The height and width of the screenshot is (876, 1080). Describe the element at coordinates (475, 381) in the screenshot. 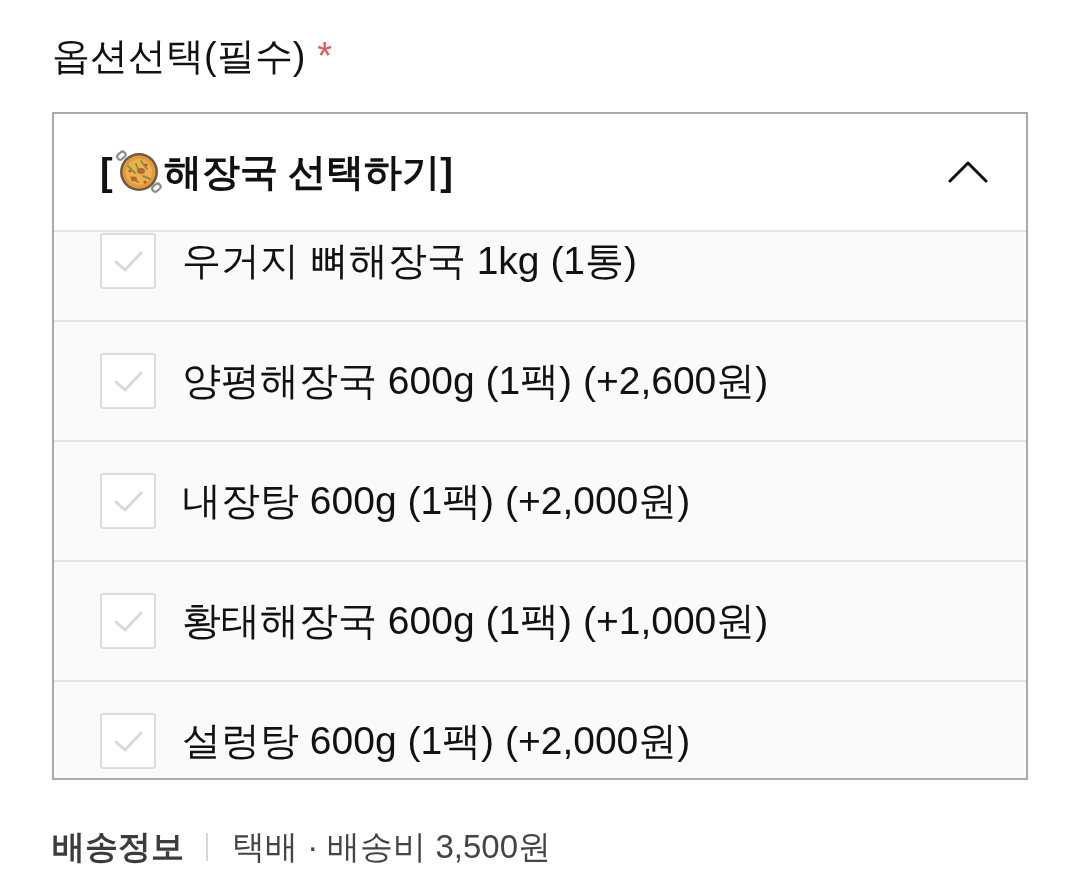

I see `option-label: 양평해장국 600g (1팩) (+2,600원)` at that location.